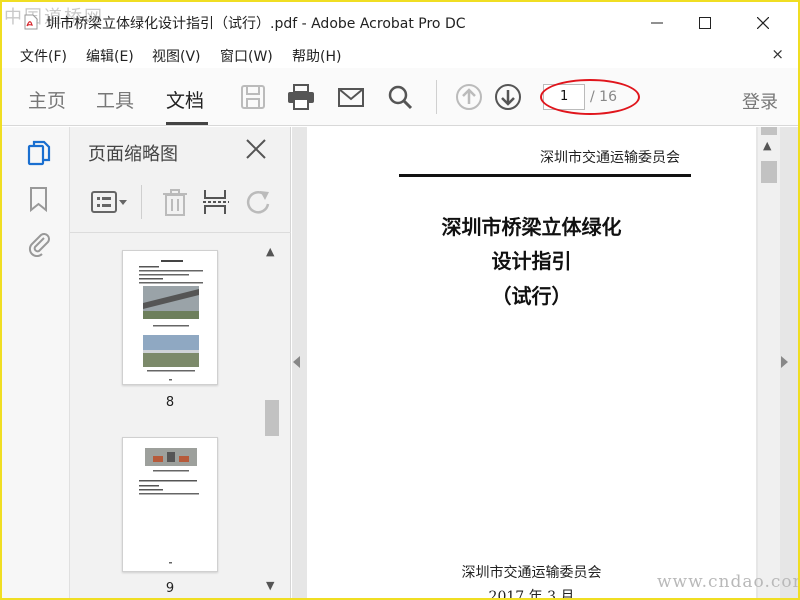 This screenshot has width=800, height=600. I want to click on thumbnail-scroll-thumb, so click(272, 418).